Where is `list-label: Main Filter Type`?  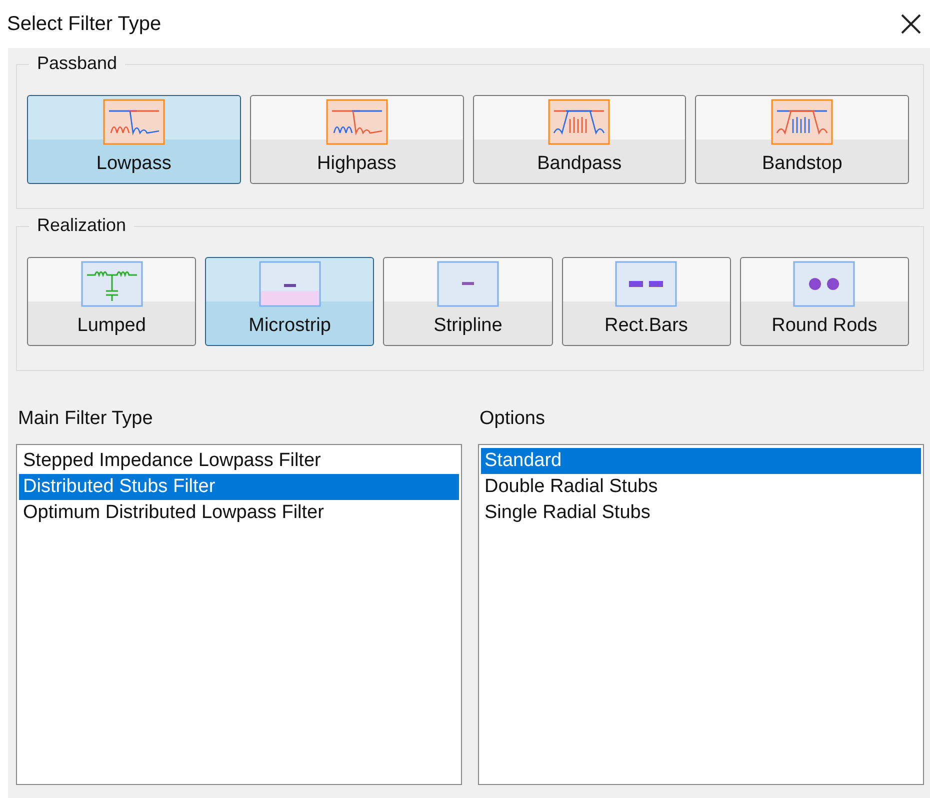
list-label: Main Filter Type is located at coordinates (85, 419).